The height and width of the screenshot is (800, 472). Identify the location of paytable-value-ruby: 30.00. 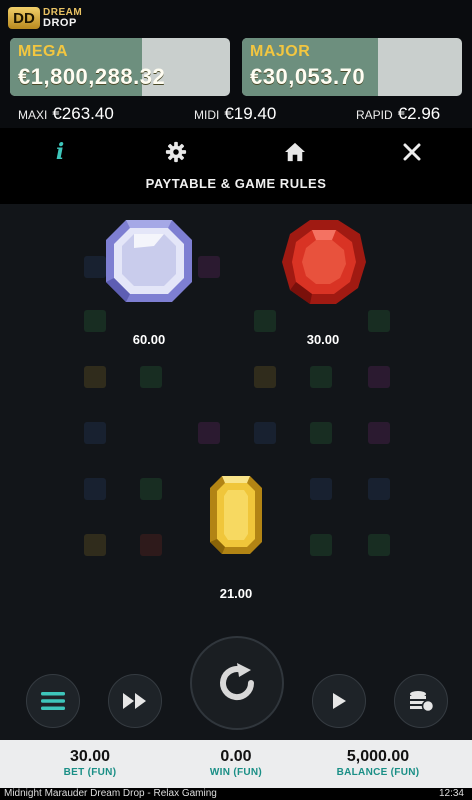
(323, 339).